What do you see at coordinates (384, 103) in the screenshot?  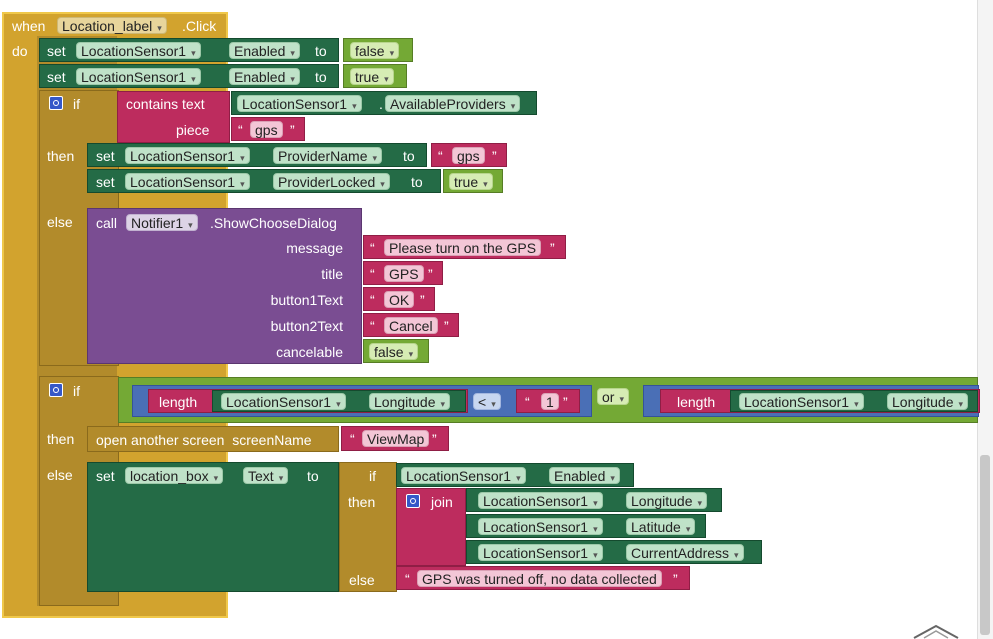 I see `available-providers-getter: LocationSensor1 ▾ . AvailableProviders ▾` at bounding box center [384, 103].